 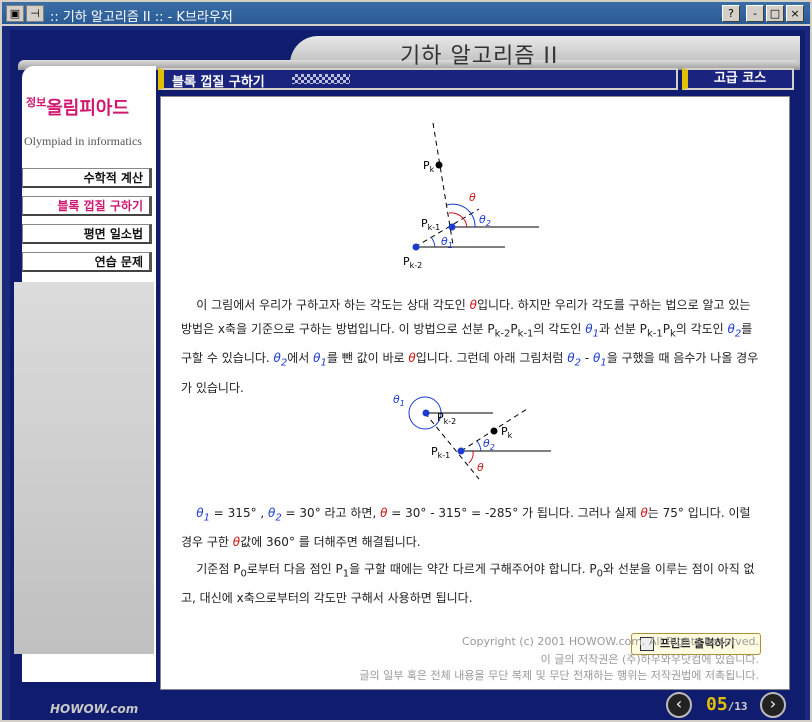 I want to click on sidebar-item-sweep: 평면 일소법, so click(x=87, y=234).